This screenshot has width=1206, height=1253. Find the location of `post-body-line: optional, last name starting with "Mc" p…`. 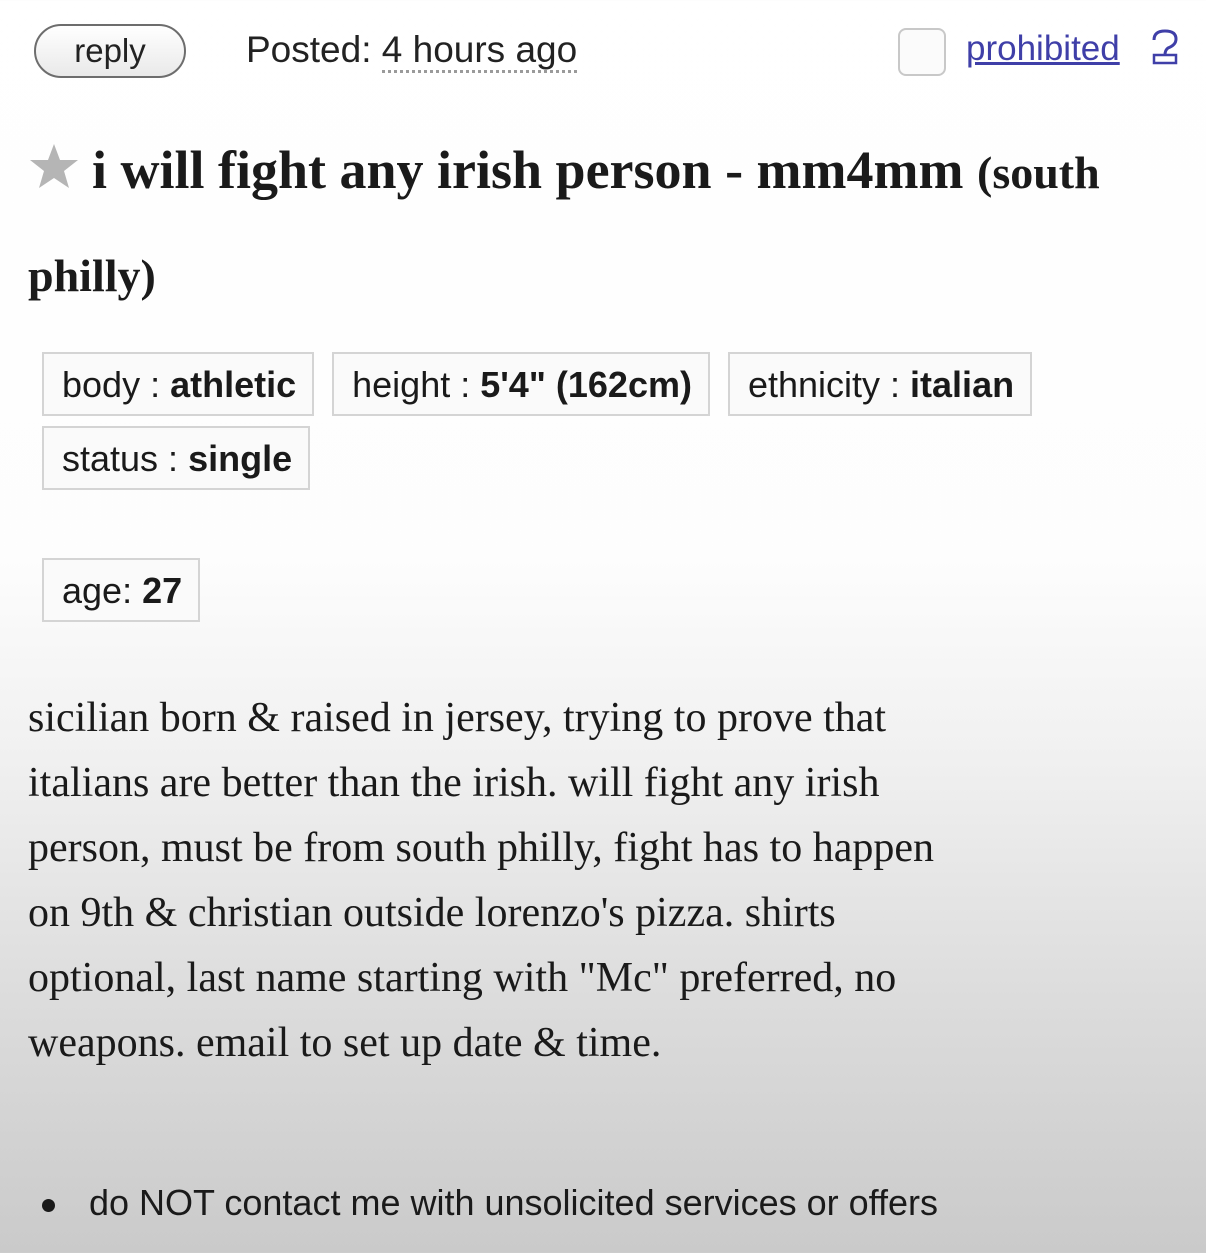

post-body-line: optional, last name starting with "Mc" p… is located at coordinates (462, 978).